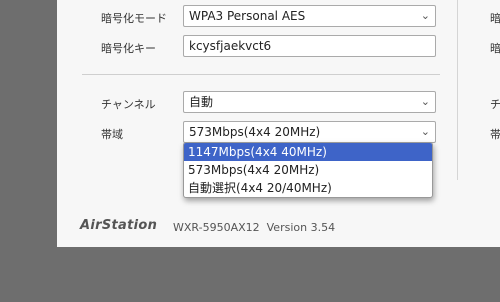 Image resolution: width=500 pixels, height=302 pixels. Describe the element at coordinates (309, 46) in the screenshot. I see `encryption-key-input: kcysfjaekvct6` at that location.